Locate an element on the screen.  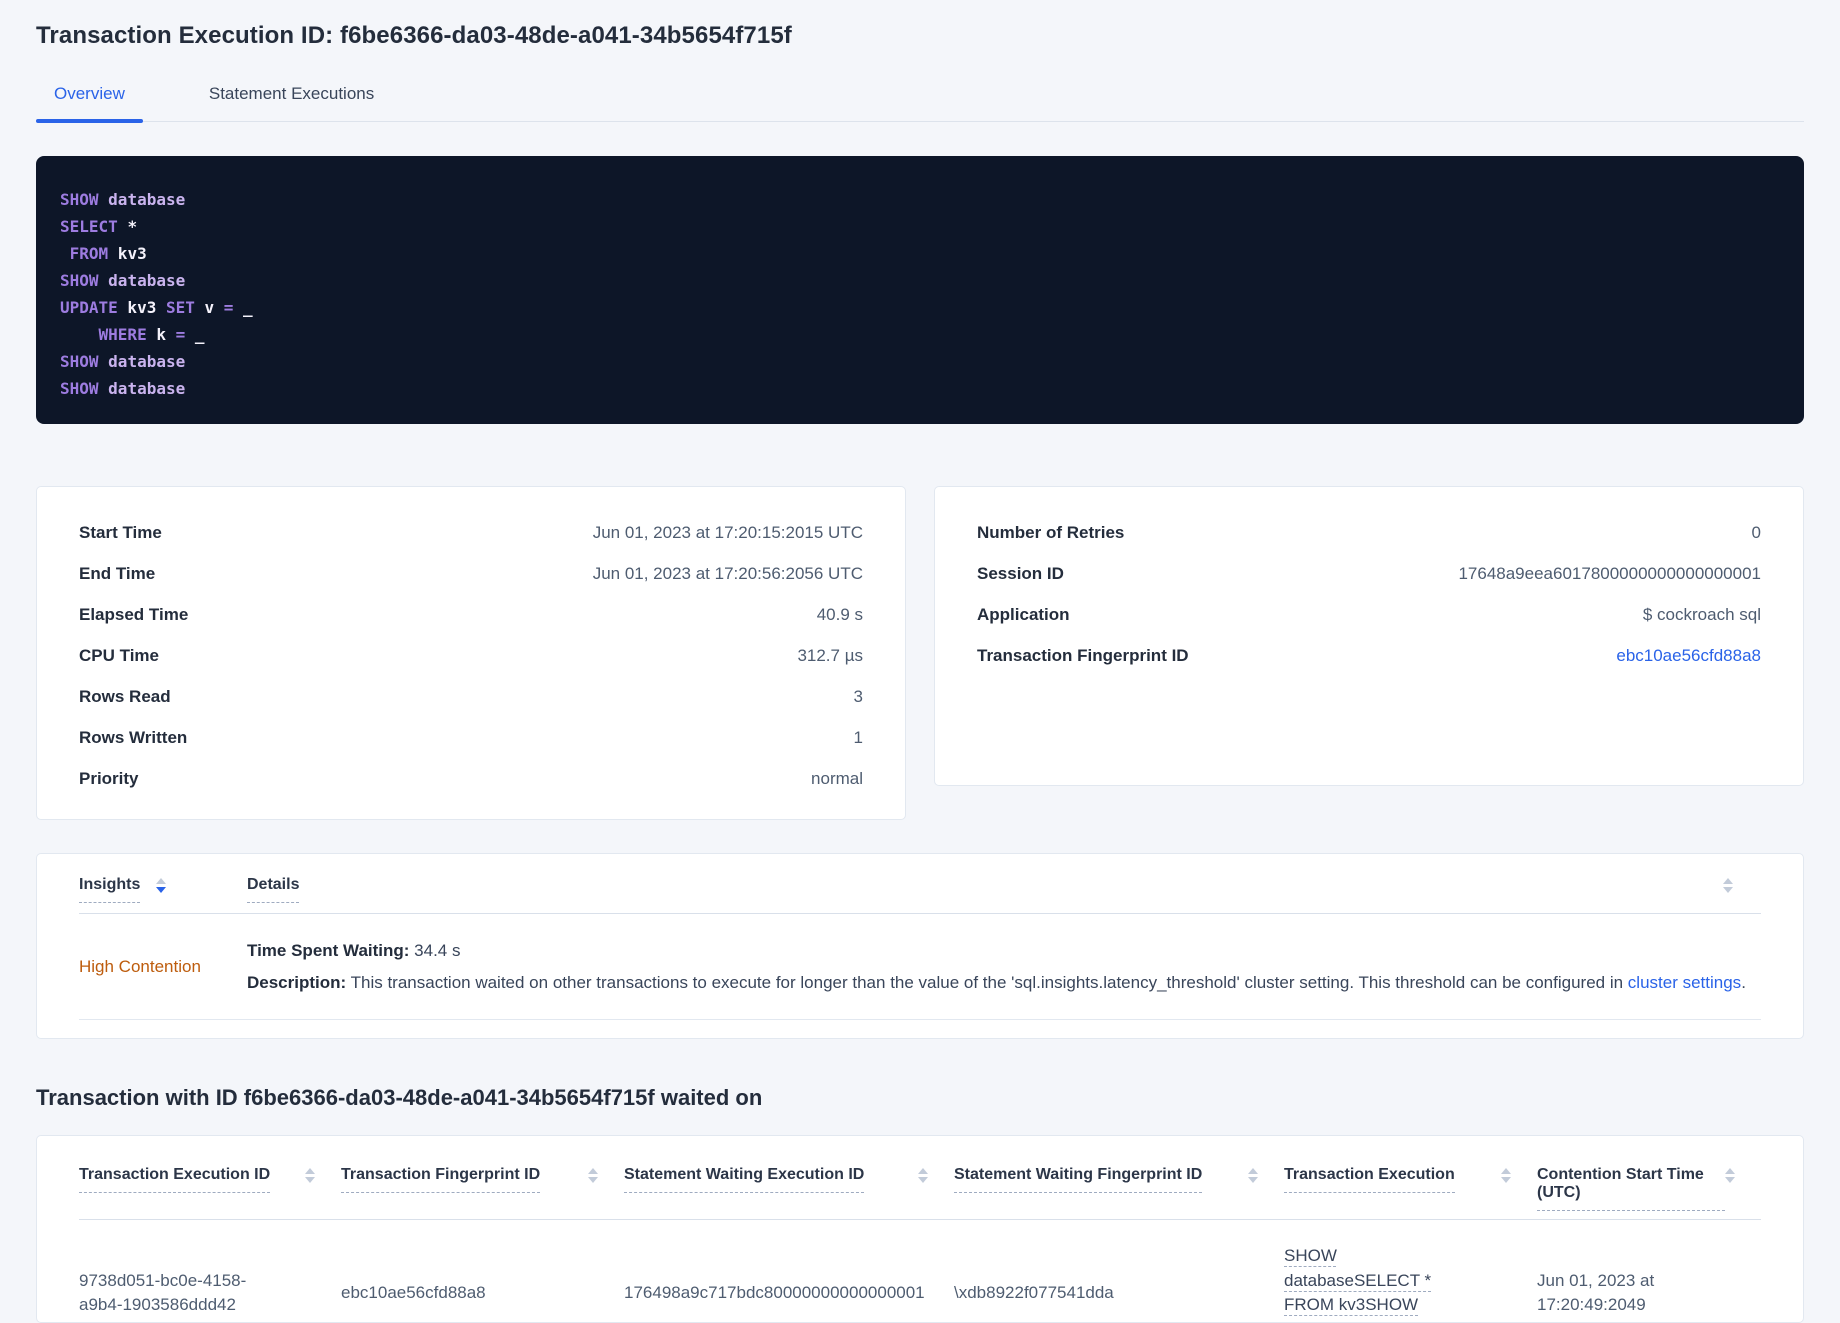
stat-row-retries: Number of Retries 0 is located at coordinates (1369, 532).